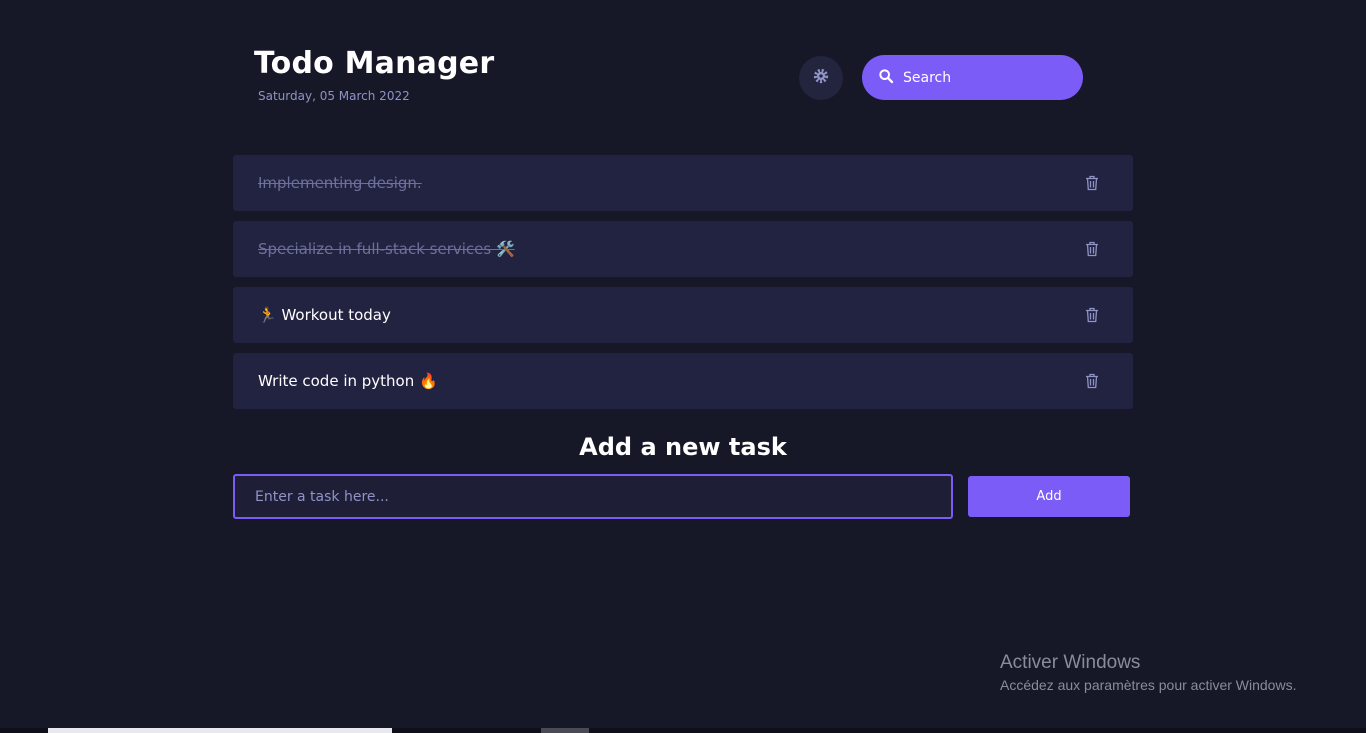 The height and width of the screenshot is (733, 1366). What do you see at coordinates (972, 77) in the screenshot?
I see `search-input: Search` at bounding box center [972, 77].